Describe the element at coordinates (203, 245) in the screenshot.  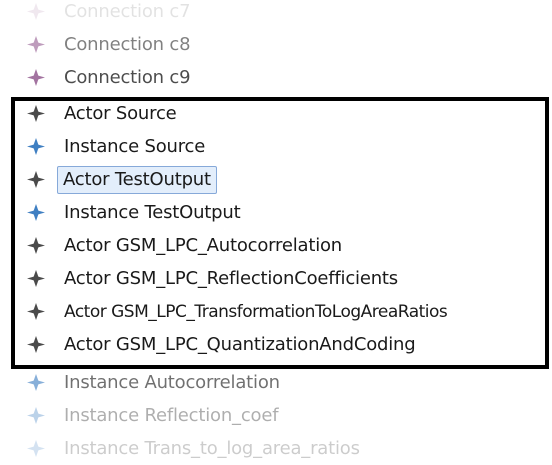
I see `tree-item-label: Actor GSM_LPC_Autocorrelation` at that location.